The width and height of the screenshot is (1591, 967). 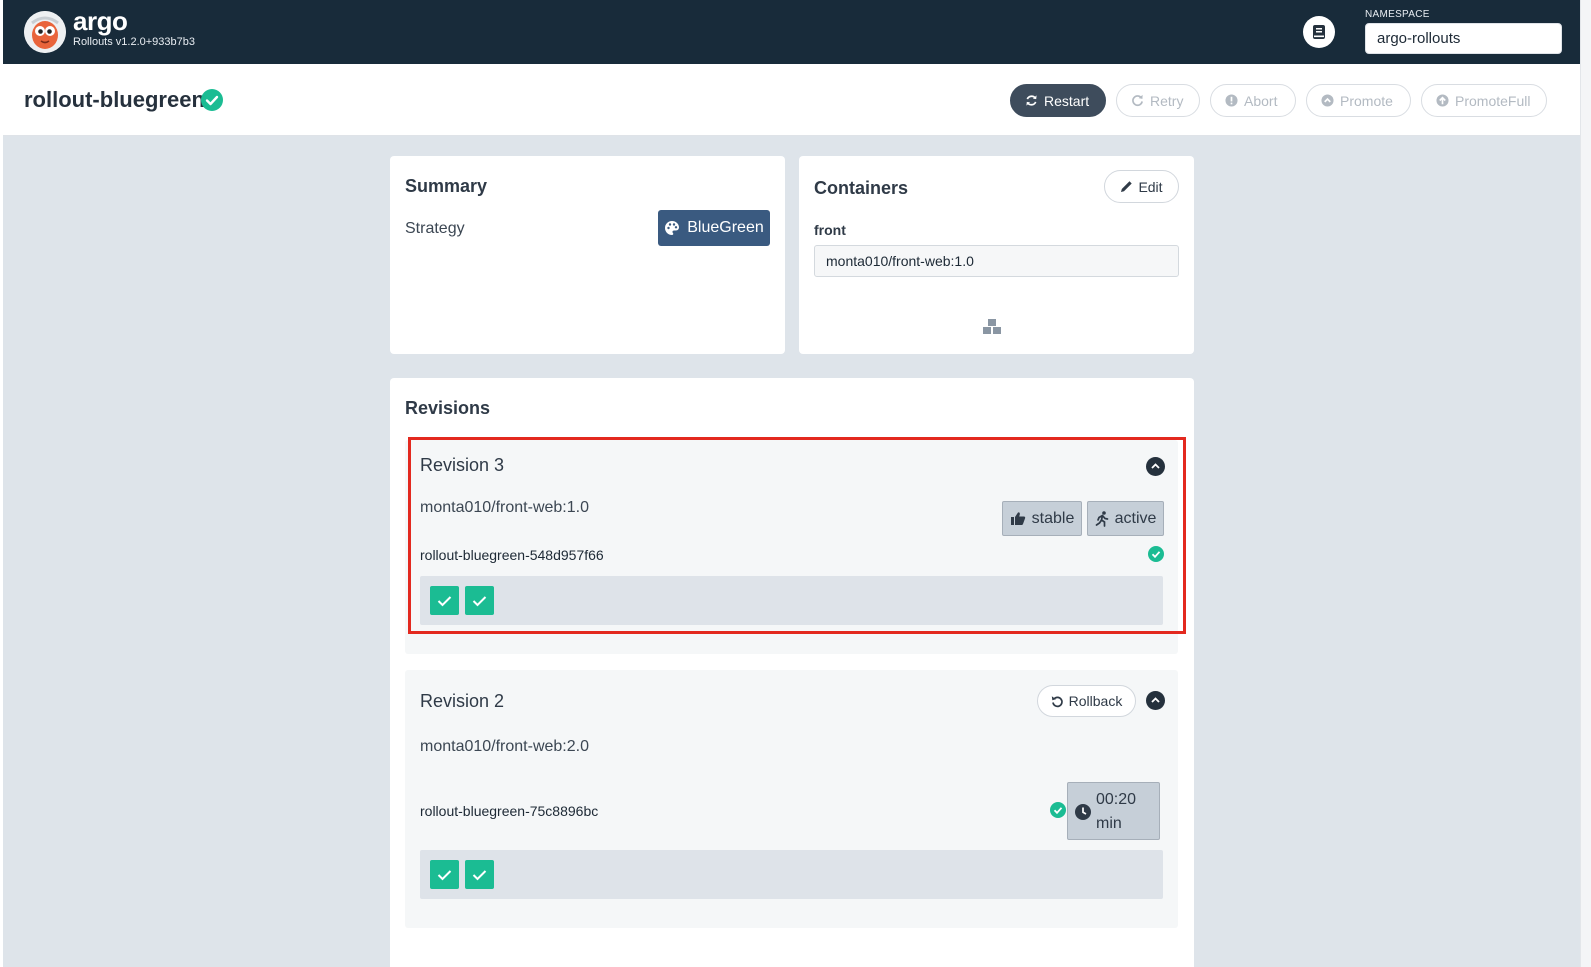 I want to click on promote-button: Promote, so click(x=1358, y=100).